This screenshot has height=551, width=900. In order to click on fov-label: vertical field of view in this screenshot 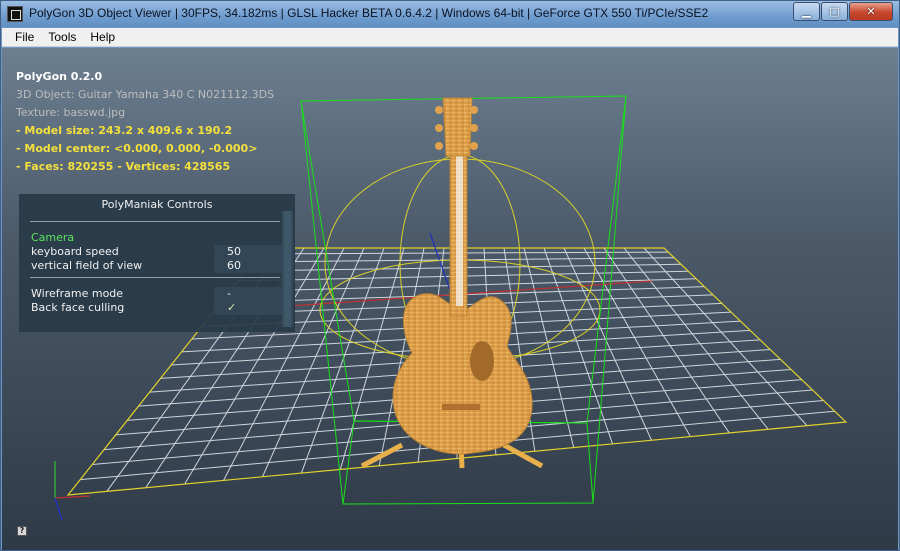, I will do `click(87, 265)`.